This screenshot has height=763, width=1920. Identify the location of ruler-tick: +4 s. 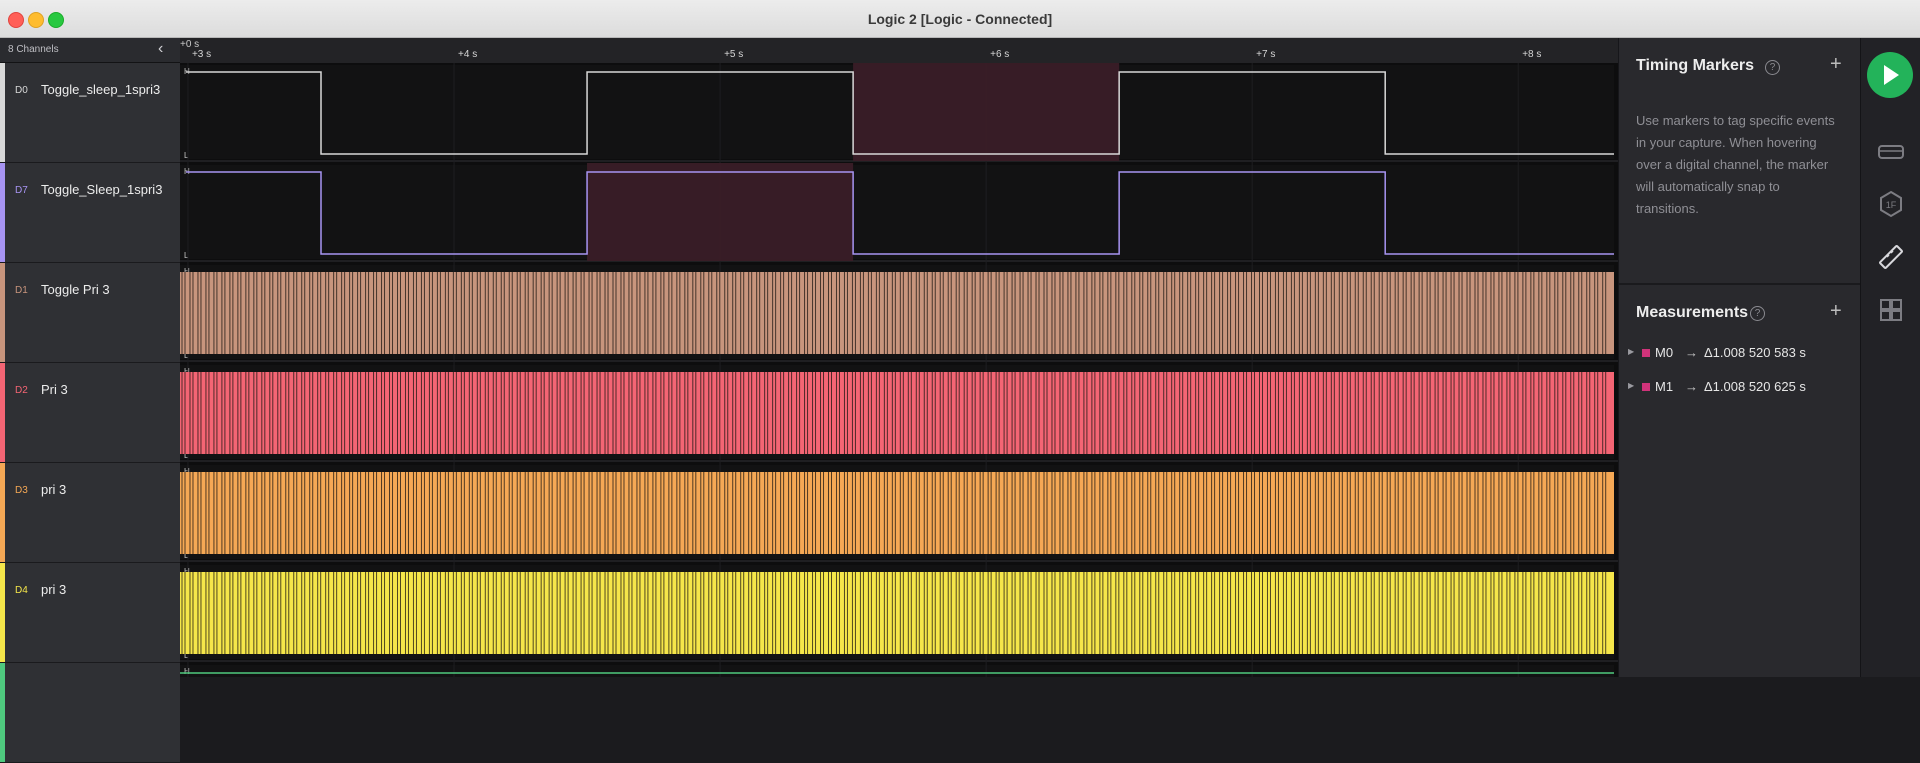
(468, 54).